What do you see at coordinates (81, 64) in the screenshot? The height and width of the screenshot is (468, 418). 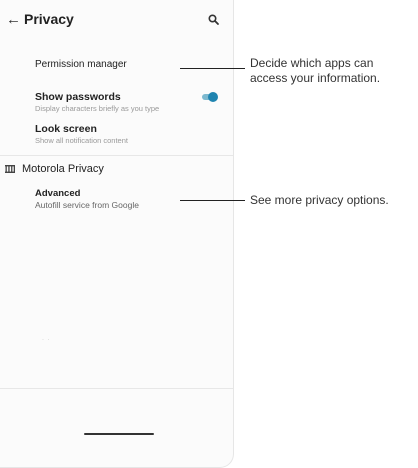 I see `permission-manager-label: Permission manager` at bounding box center [81, 64].